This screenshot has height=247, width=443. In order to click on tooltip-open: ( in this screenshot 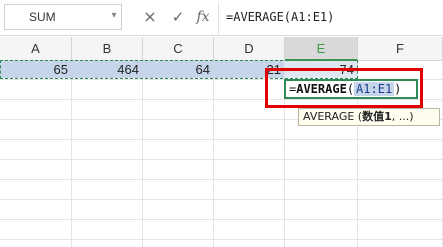, I will do `click(358, 116)`.